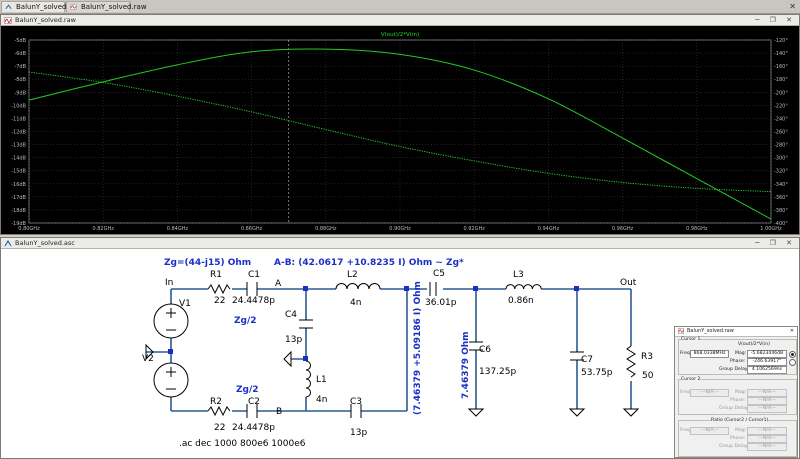 This screenshot has height=459, width=800. Describe the element at coordinates (767, 447) in the screenshot. I see `ratio-gd-field: ---N/A---` at that location.